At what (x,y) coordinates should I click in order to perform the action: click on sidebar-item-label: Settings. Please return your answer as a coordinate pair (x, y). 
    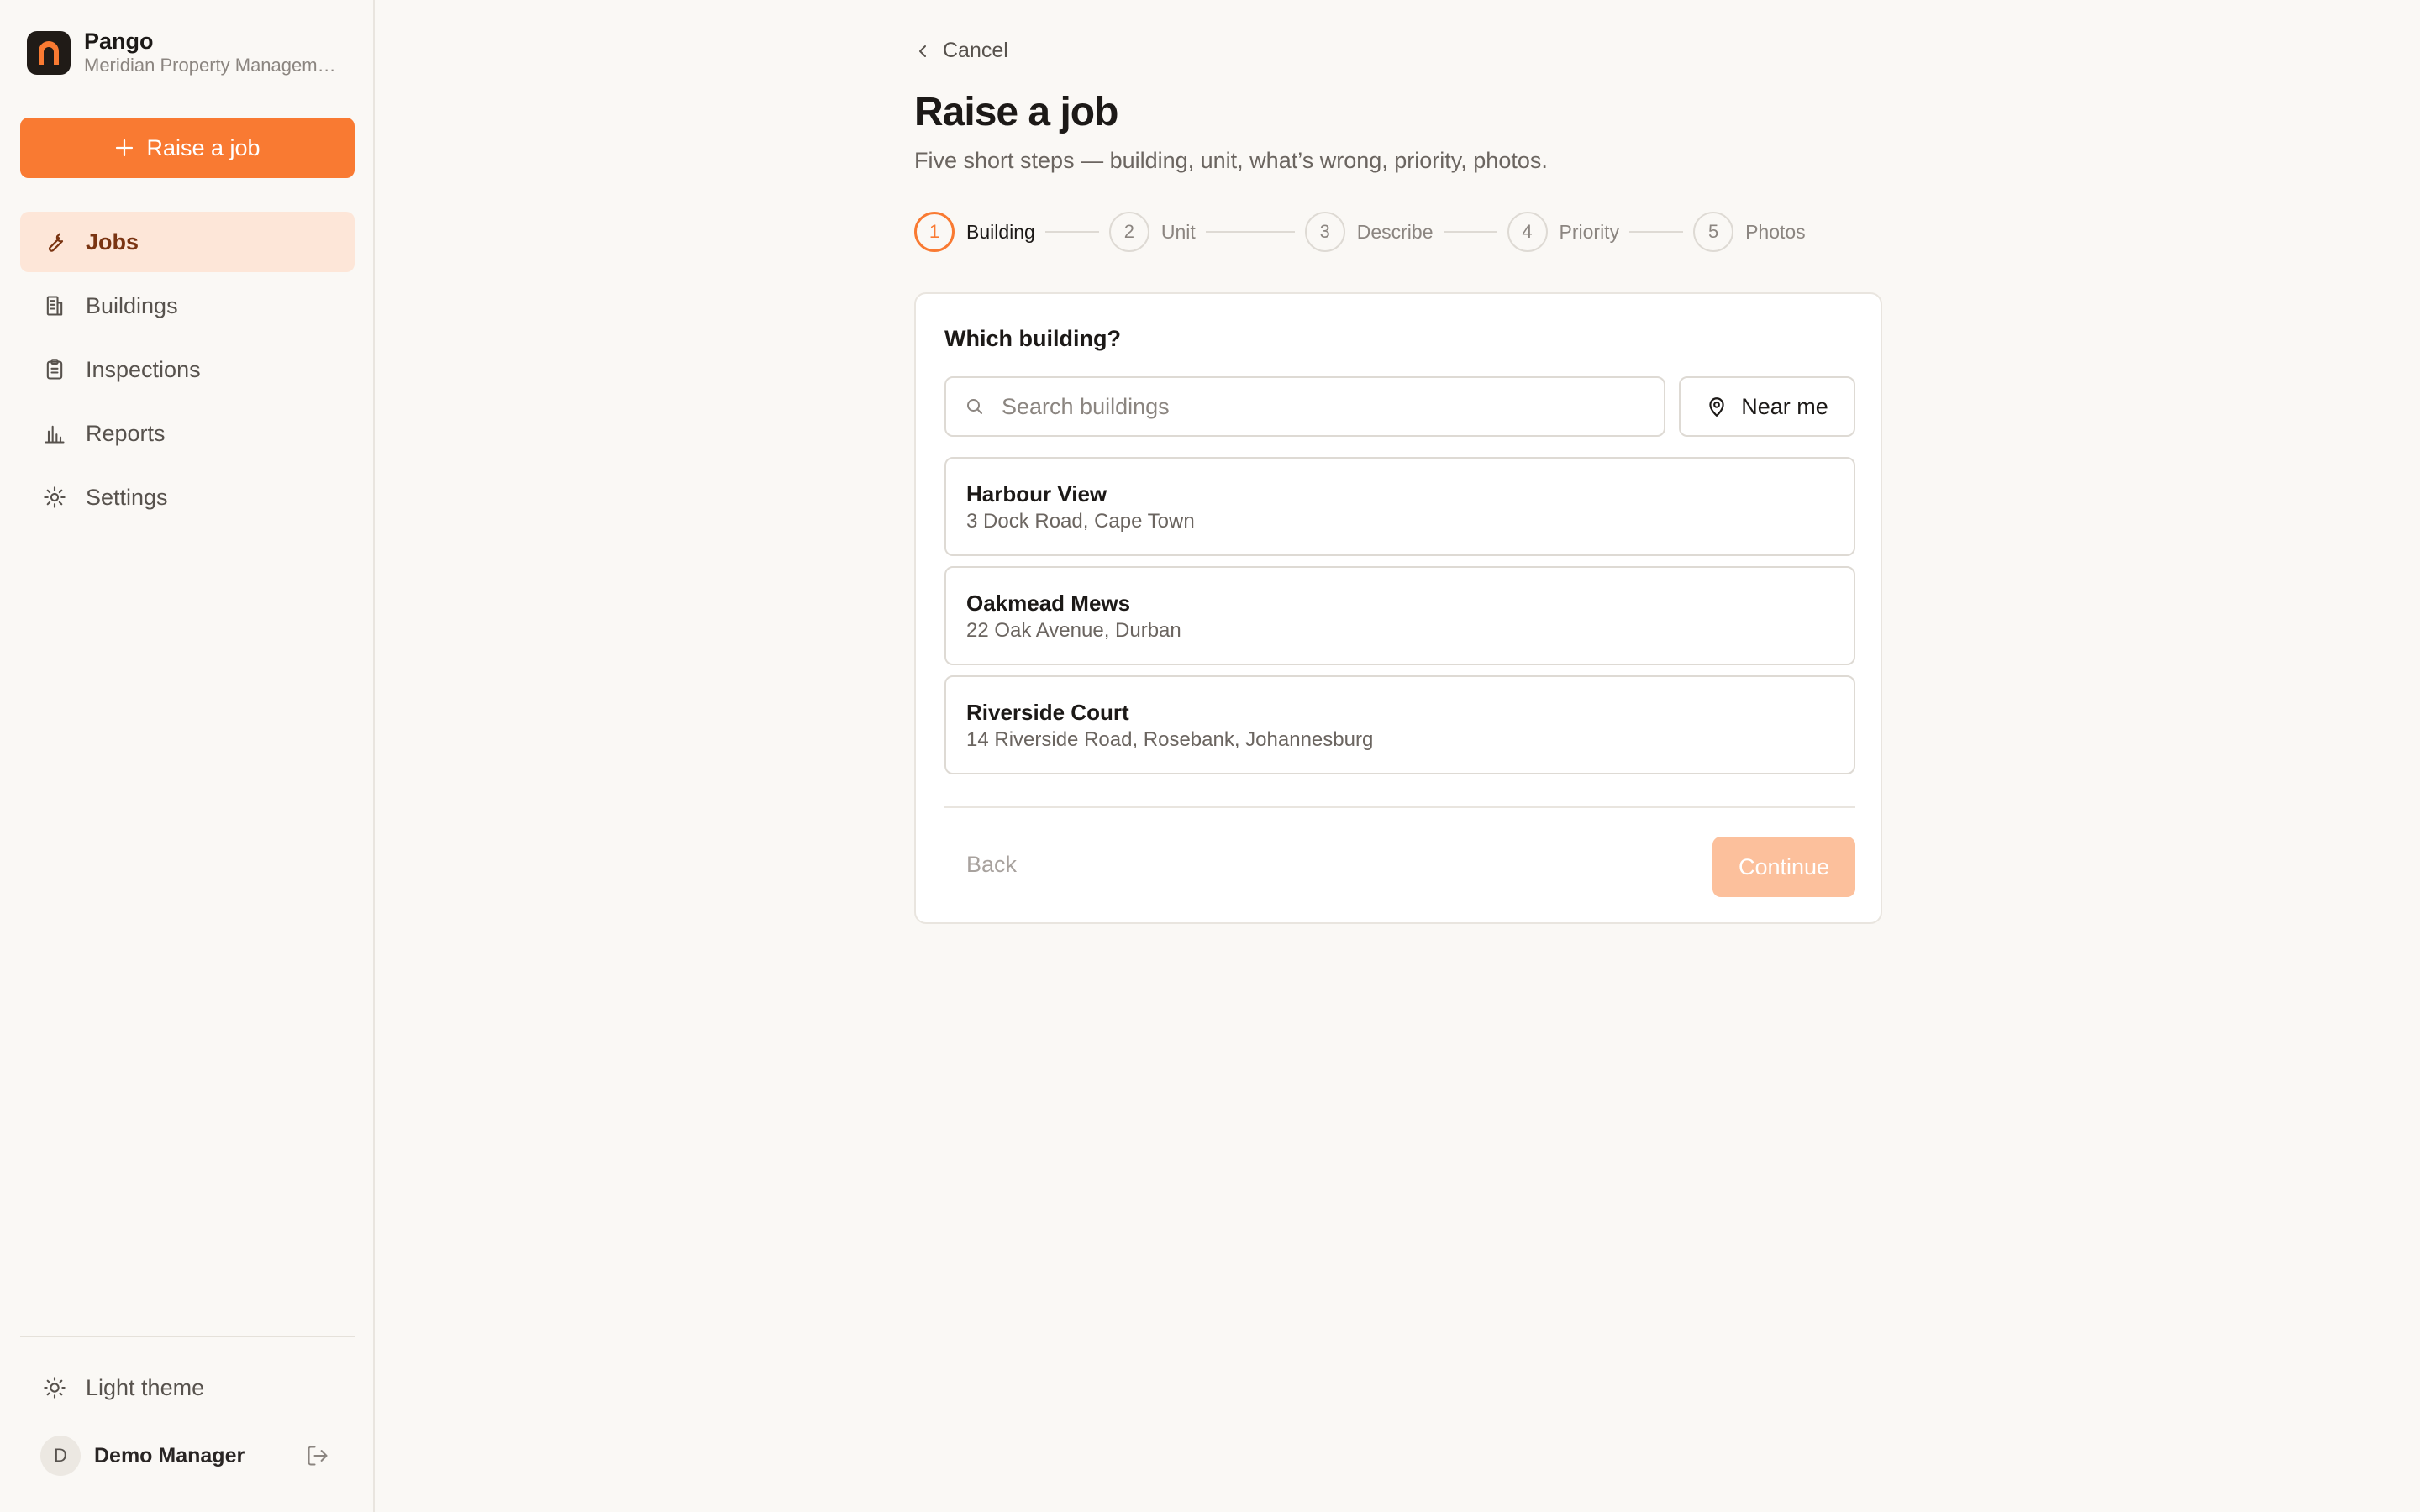
    Looking at the image, I should click on (127, 497).